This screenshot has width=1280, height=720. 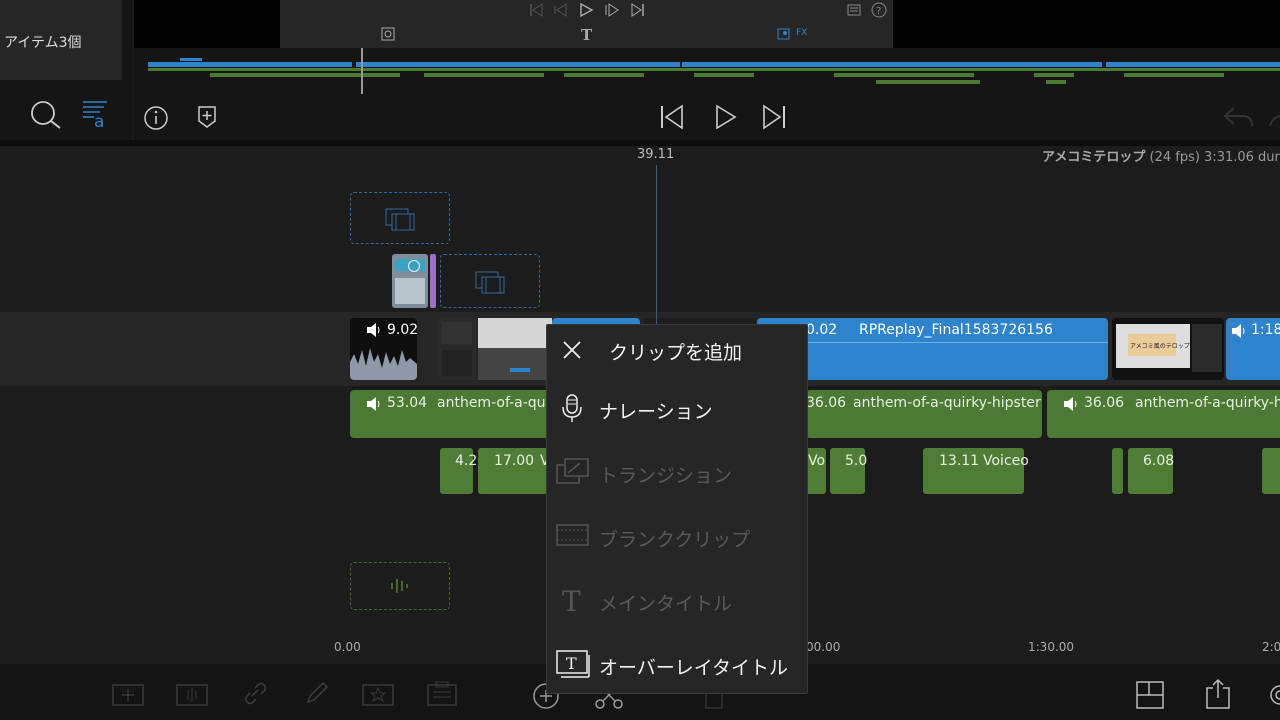 I want to click on voiceover-clip: 13.11 Voiceo, so click(x=976, y=471).